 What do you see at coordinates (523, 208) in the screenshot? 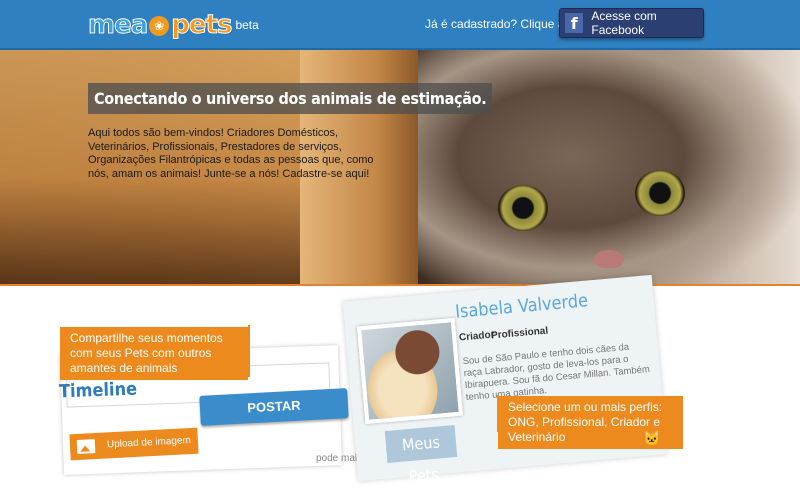
I see `cat-eye-left` at bounding box center [523, 208].